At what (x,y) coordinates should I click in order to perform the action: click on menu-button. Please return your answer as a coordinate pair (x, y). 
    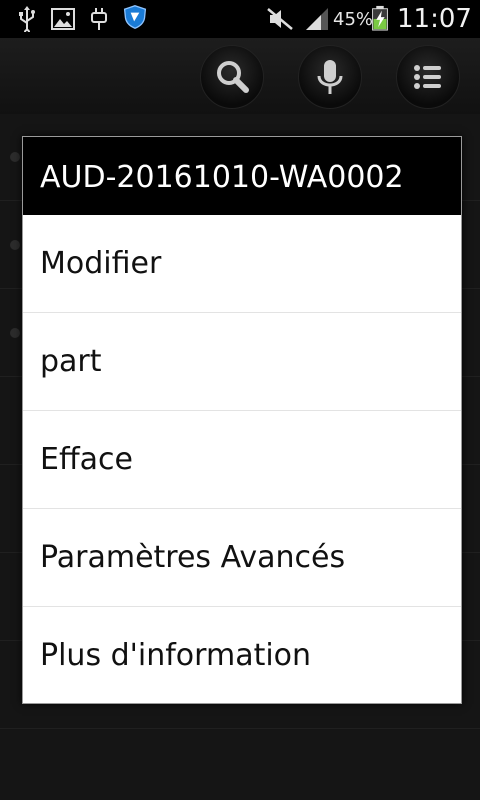
    Looking at the image, I should click on (428, 77).